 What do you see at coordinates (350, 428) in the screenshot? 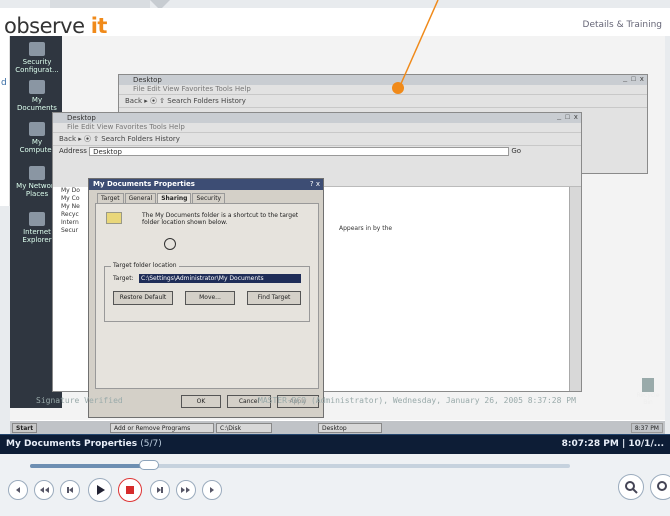
I see `taskbar-item: Desktop` at bounding box center [350, 428].